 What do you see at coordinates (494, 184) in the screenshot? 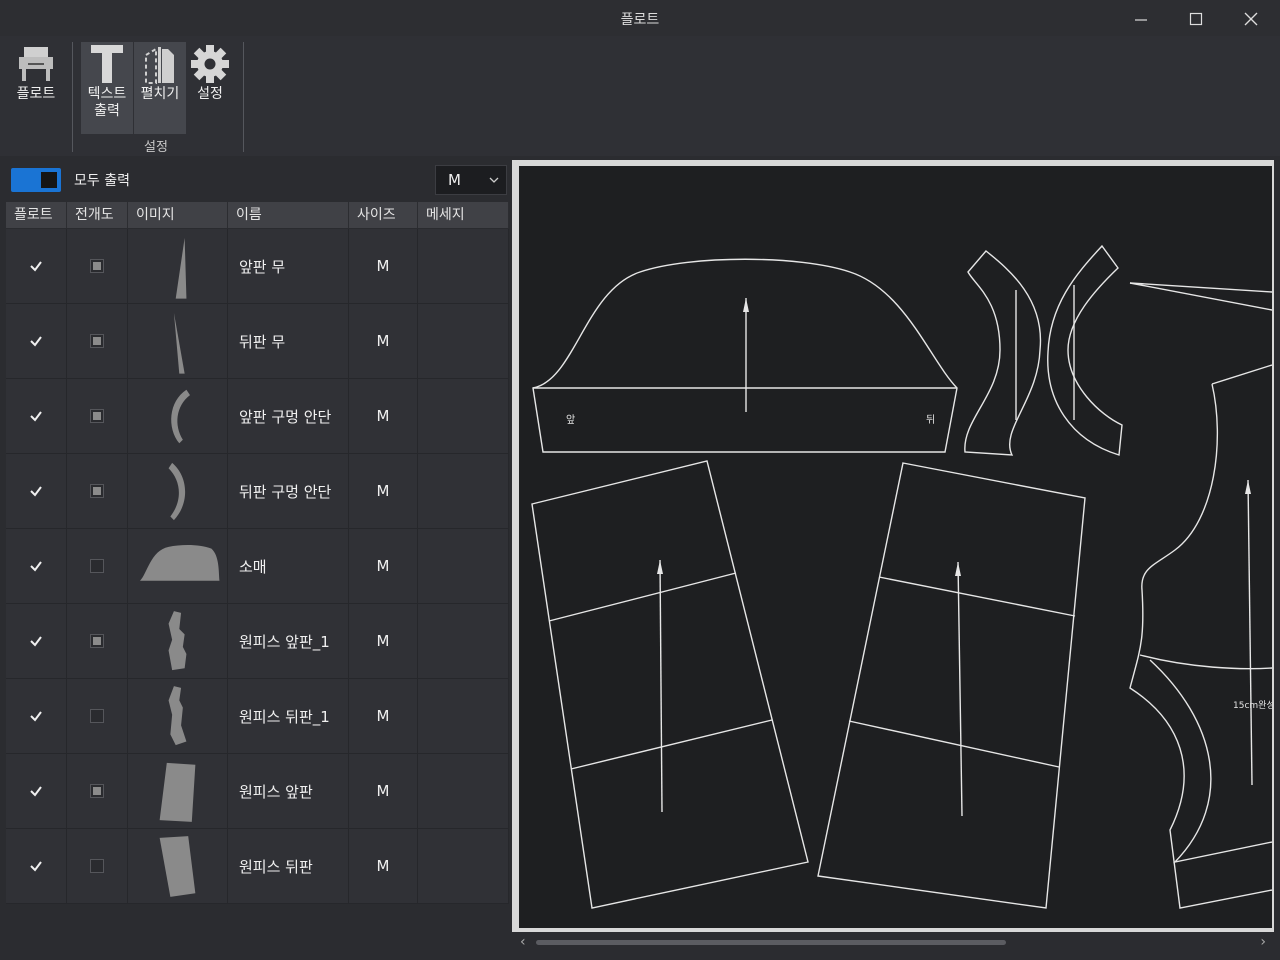
I see `chevron-down-icon` at bounding box center [494, 184].